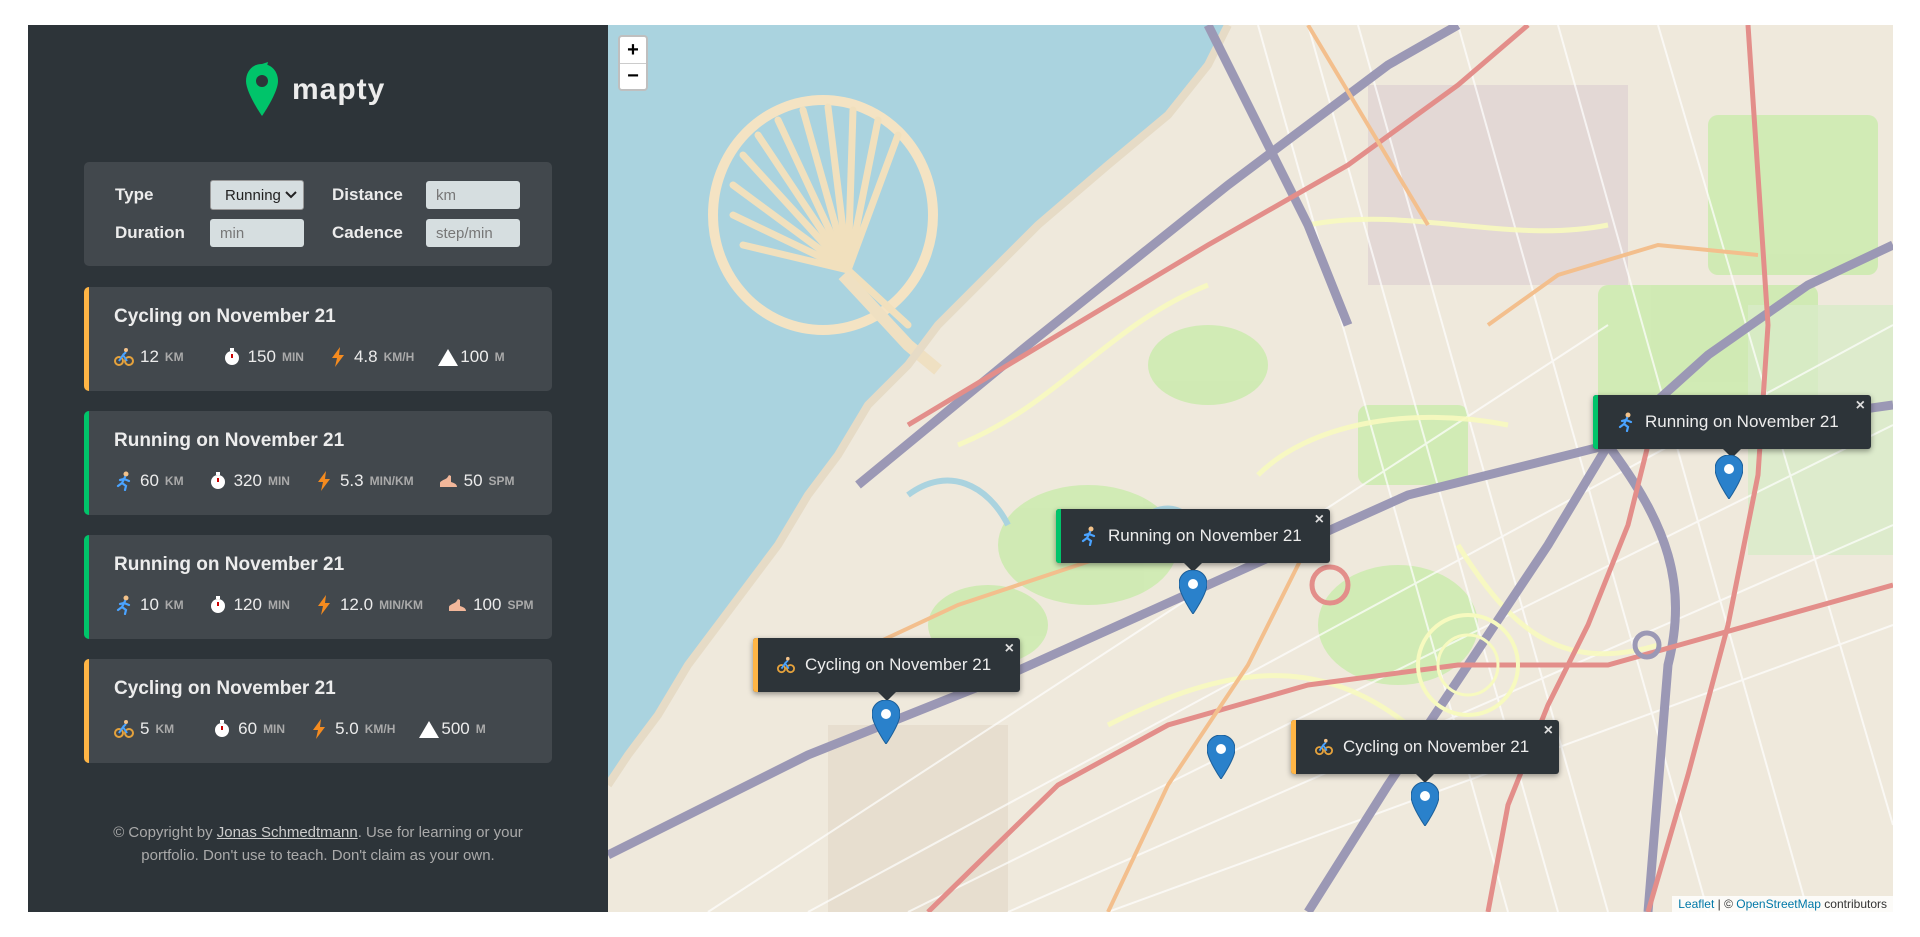 This screenshot has height=937, width=1920. What do you see at coordinates (257, 233) in the screenshot?
I see `duration-input: min` at bounding box center [257, 233].